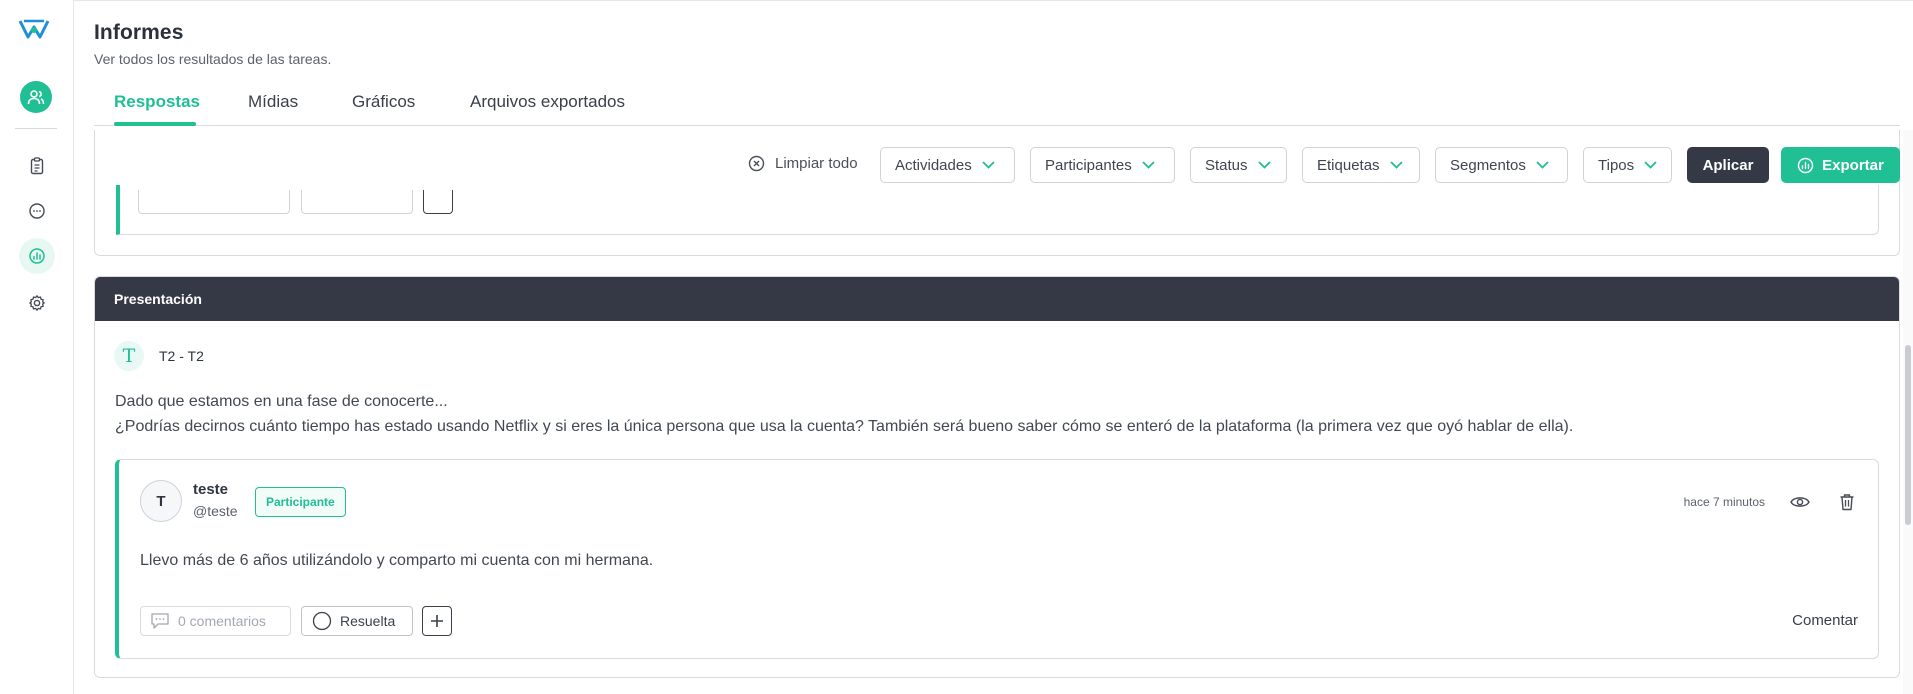  Describe the element at coordinates (438, 202) in the screenshot. I see `previous-plus-button` at that location.